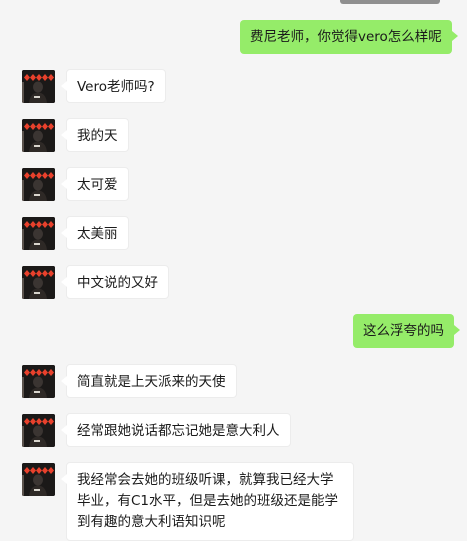  Describe the element at coordinates (115, 282) in the screenshot. I see `message-bubble-incoming: 中文说的又好` at that location.